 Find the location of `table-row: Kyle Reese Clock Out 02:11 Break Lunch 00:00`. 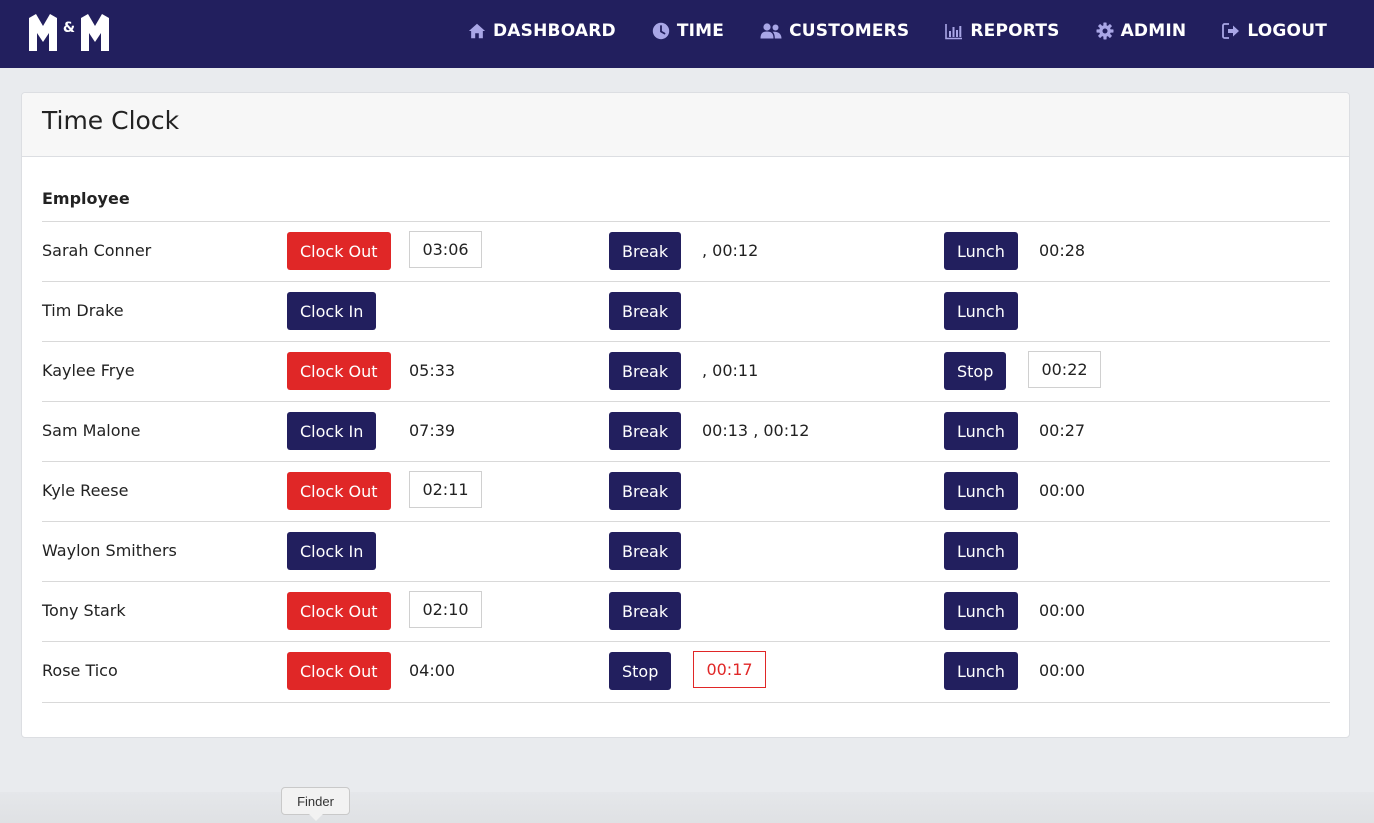

table-row: Kyle Reese Clock Out 02:11 Break Lunch 00:00 is located at coordinates (686, 491).